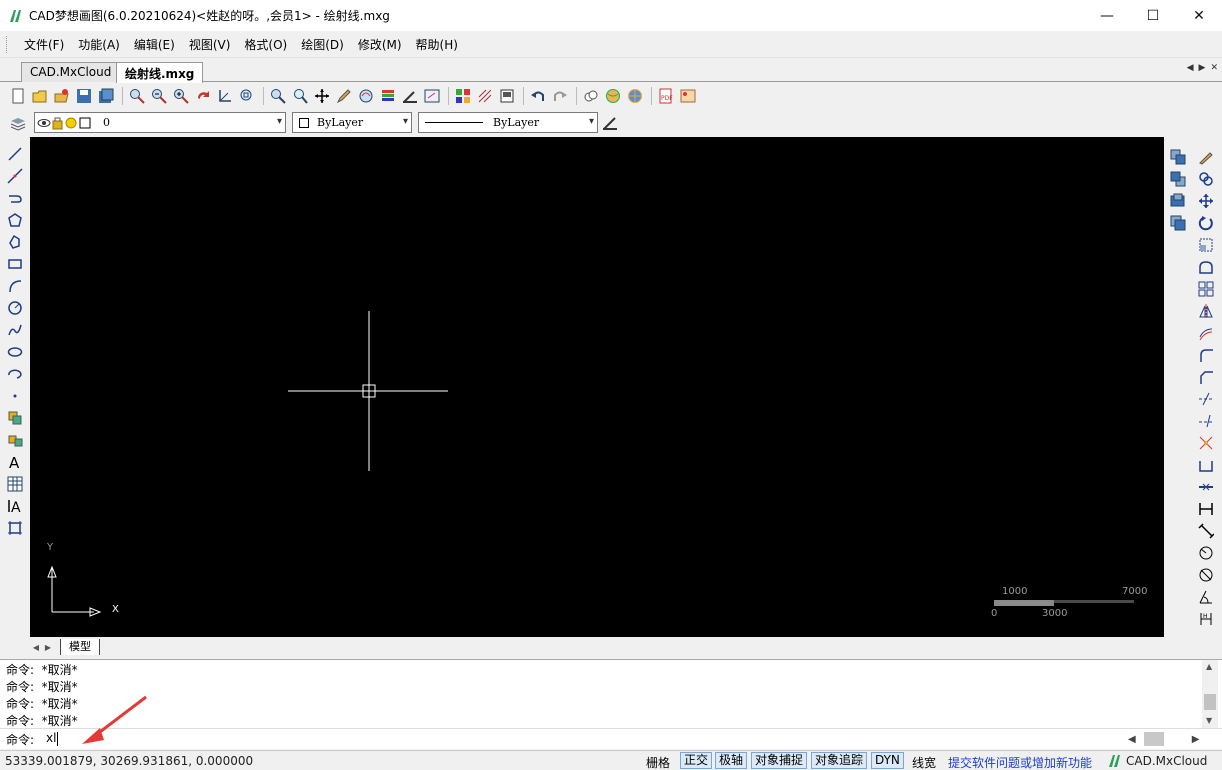 Image resolution: width=1222 pixels, height=770 pixels. What do you see at coordinates (15, 264) in the screenshot?
I see `rectangle-icon` at bounding box center [15, 264].